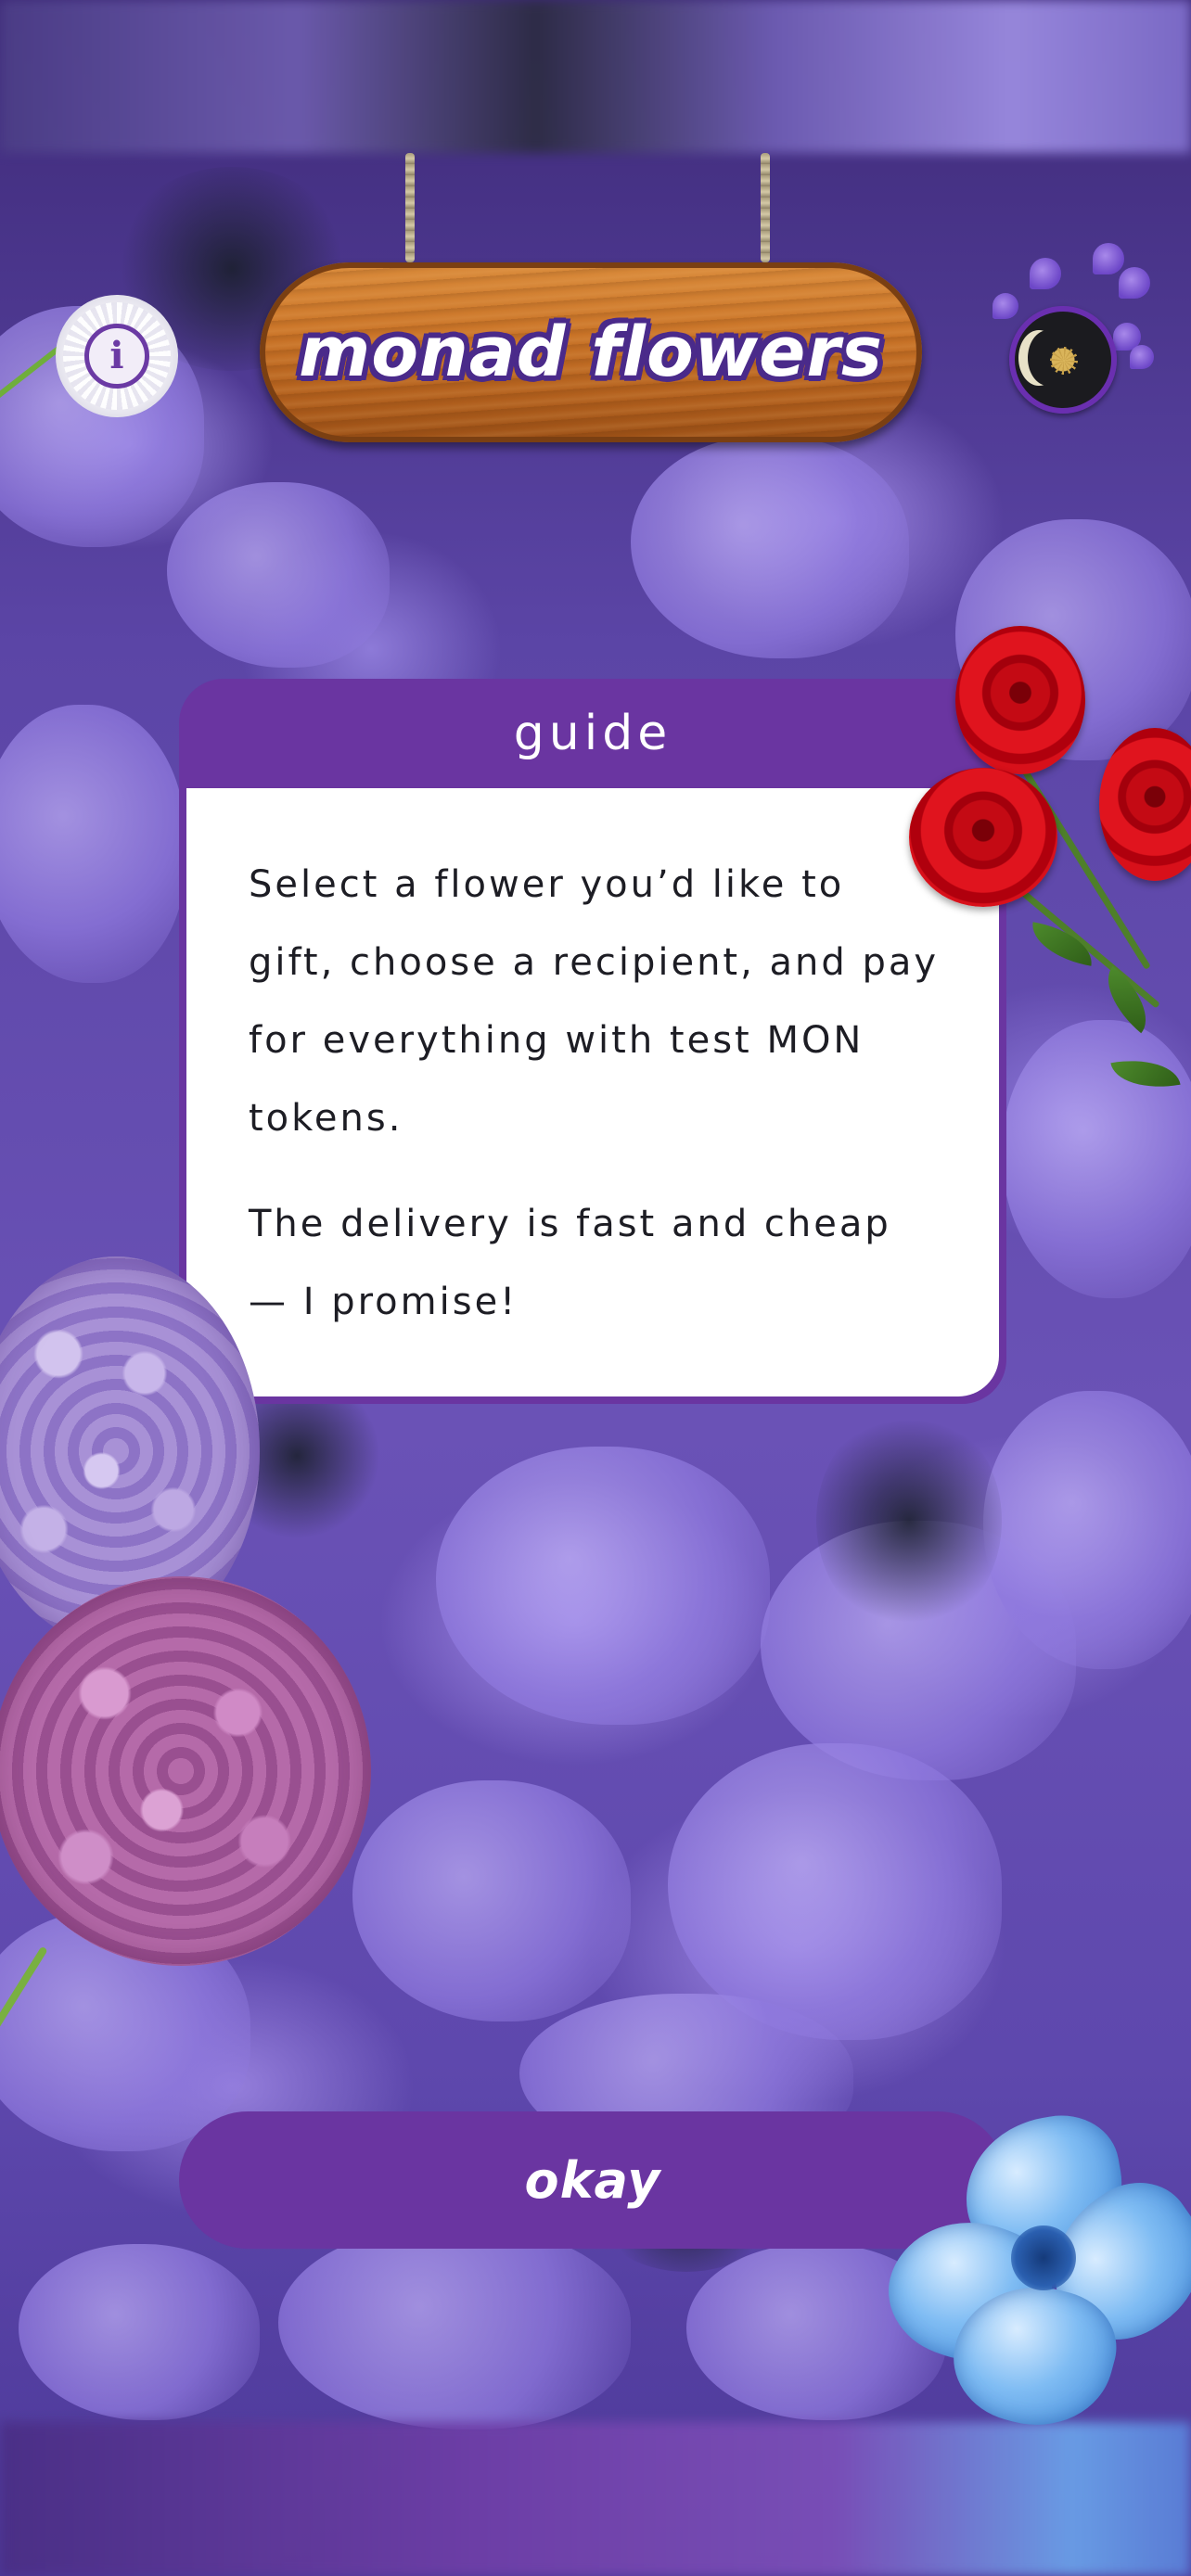  What do you see at coordinates (185, 1771) in the screenshot?
I see `pink-hydrangea-icon` at bounding box center [185, 1771].